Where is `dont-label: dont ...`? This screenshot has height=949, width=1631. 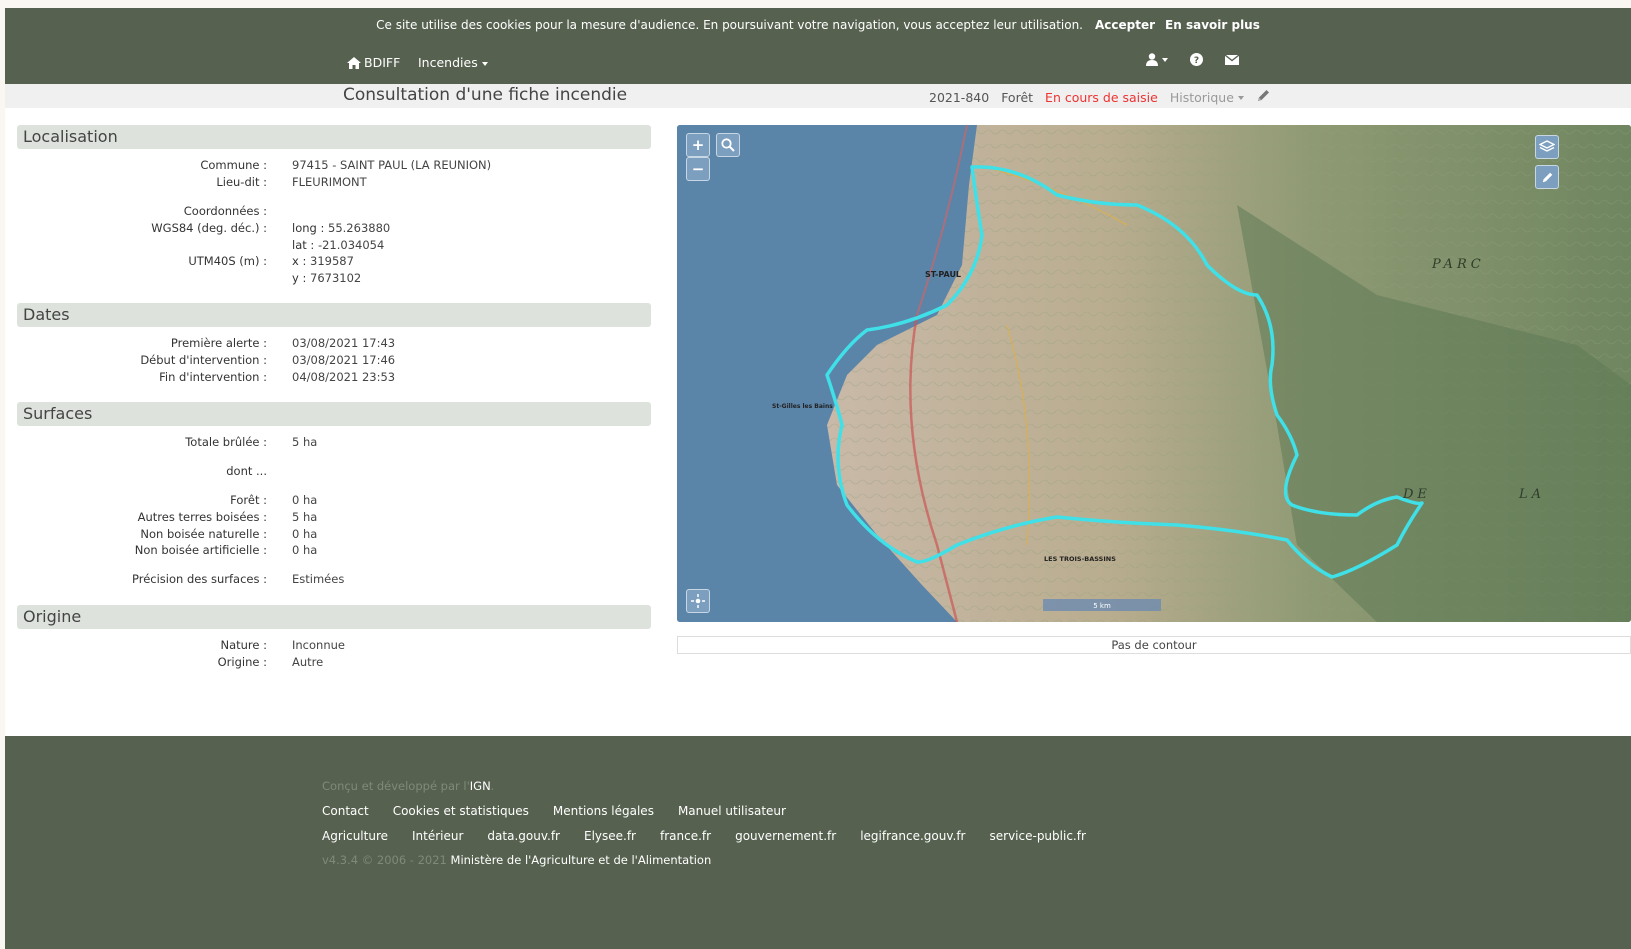
dont-label: dont ... is located at coordinates (246, 471).